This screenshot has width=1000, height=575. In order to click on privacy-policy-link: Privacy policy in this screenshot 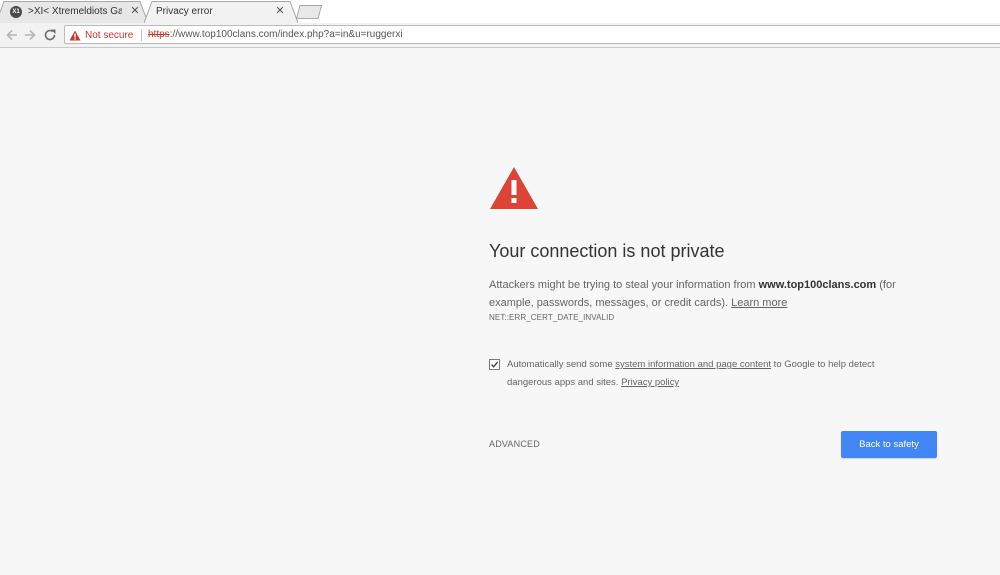, I will do `click(650, 382)`.